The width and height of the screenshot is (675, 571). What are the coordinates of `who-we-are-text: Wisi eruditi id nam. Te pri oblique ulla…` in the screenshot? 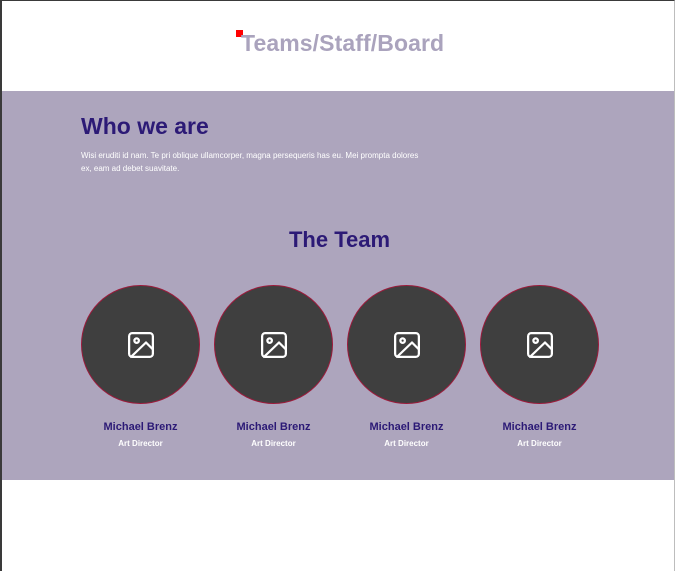 It's located at (250, 162).